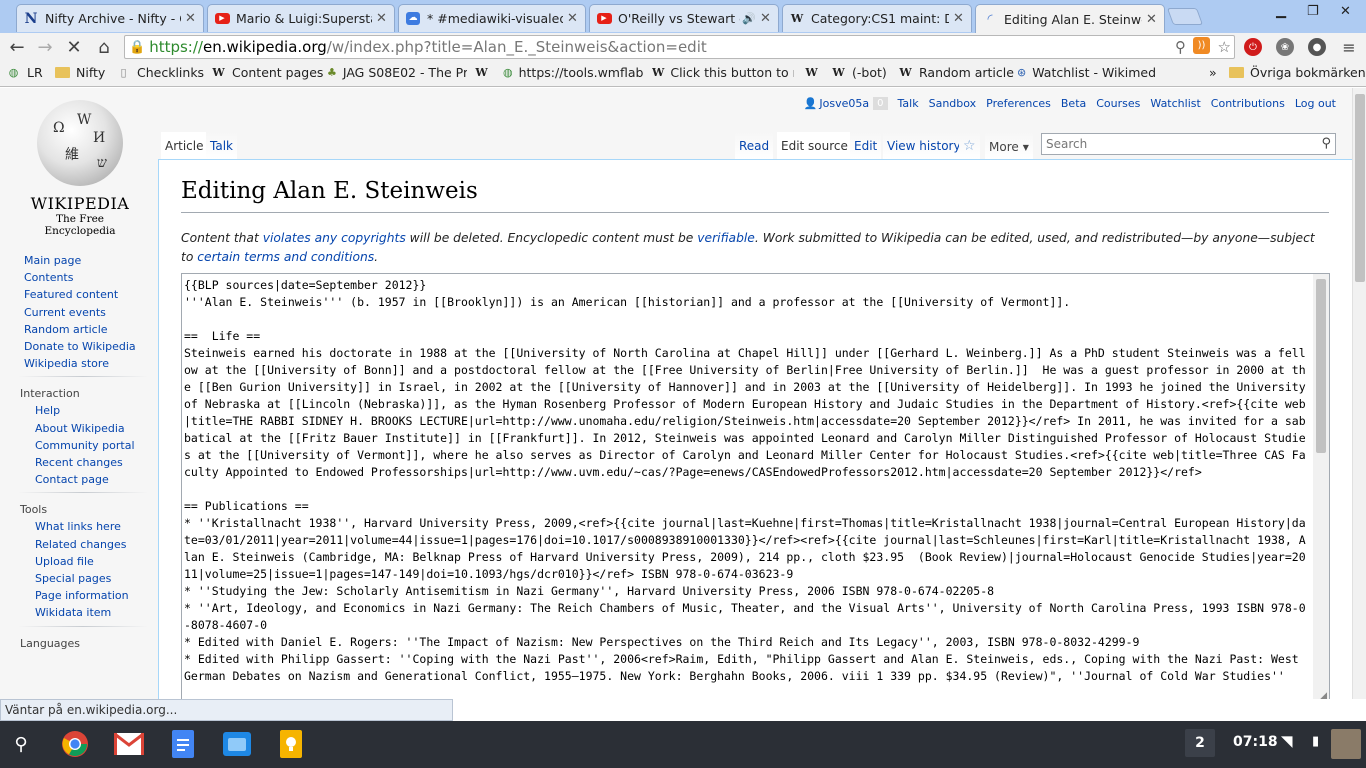 The height and width of the screenshot is (768, 1366). I want to click on browser-tab-irc: ☁ * #mediawiki-visualedito ✕, so click(492, 18).